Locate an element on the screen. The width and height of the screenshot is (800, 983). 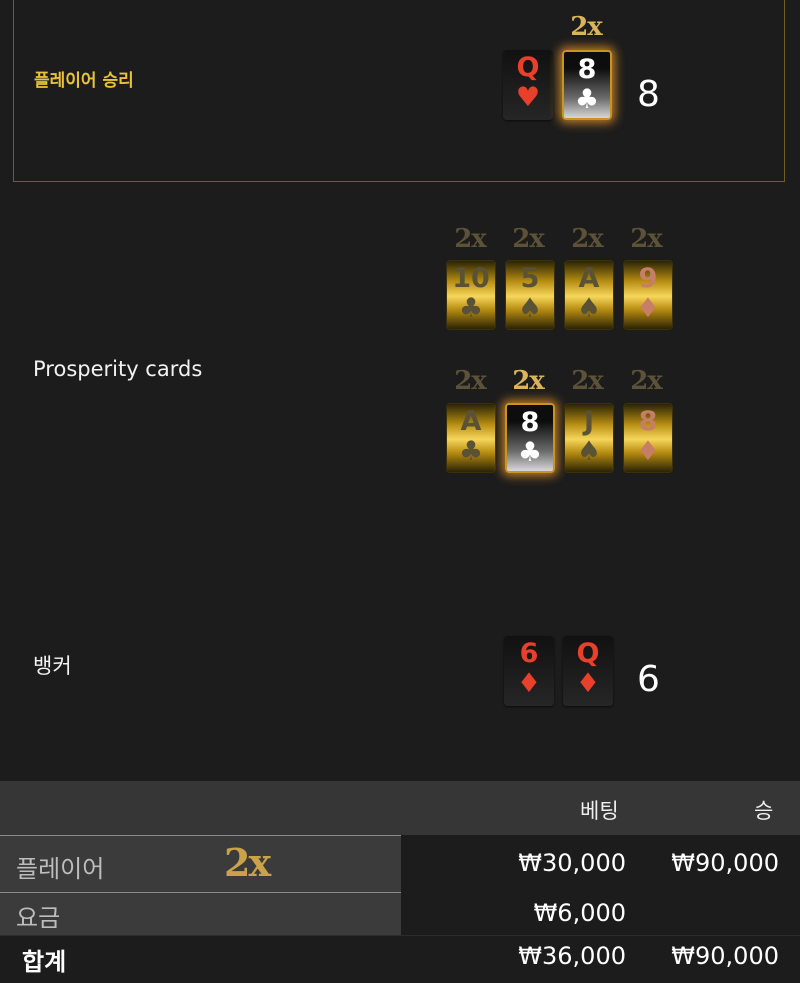
divider is located at coordinates (400, 935).